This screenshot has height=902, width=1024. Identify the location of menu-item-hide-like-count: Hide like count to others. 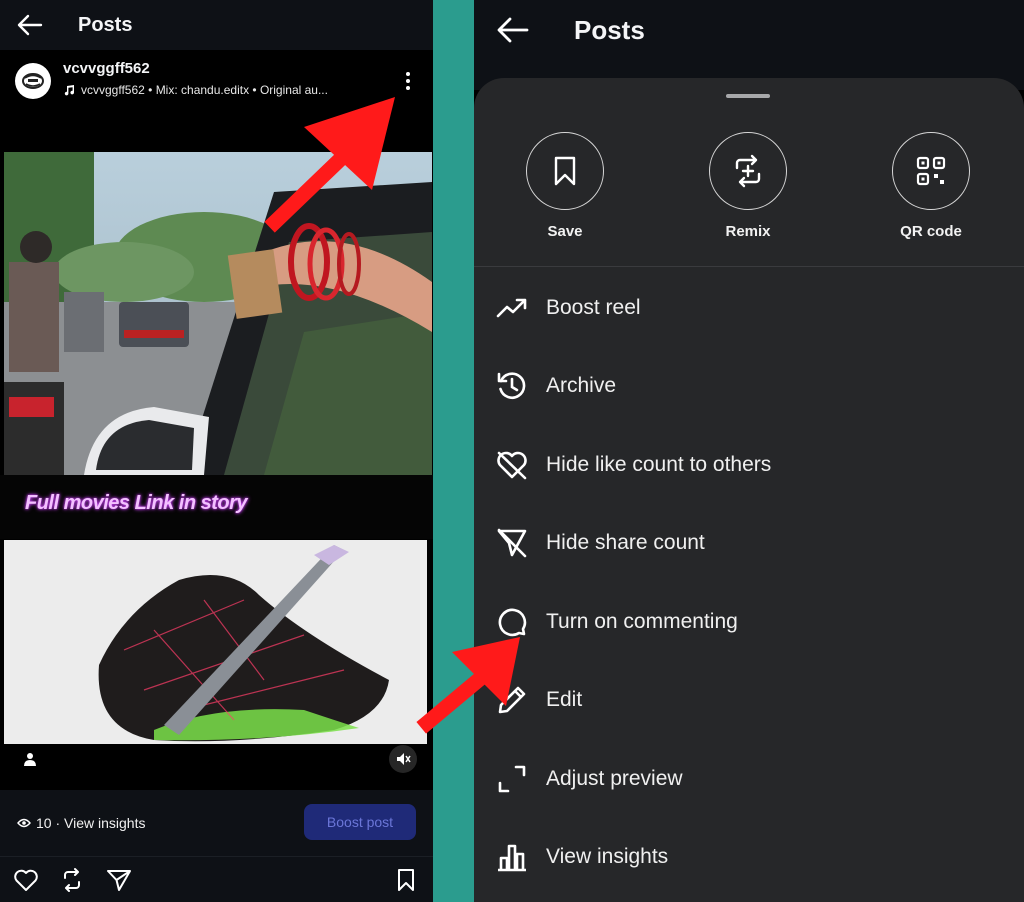
(749, 465).